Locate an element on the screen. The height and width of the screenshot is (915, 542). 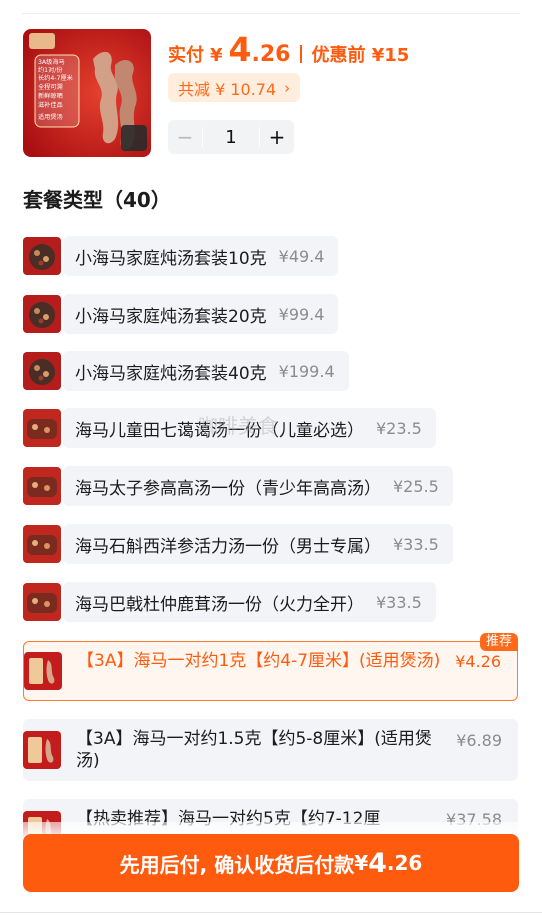
cta-price-decimal: .26 is located at coordinates (404, 863).